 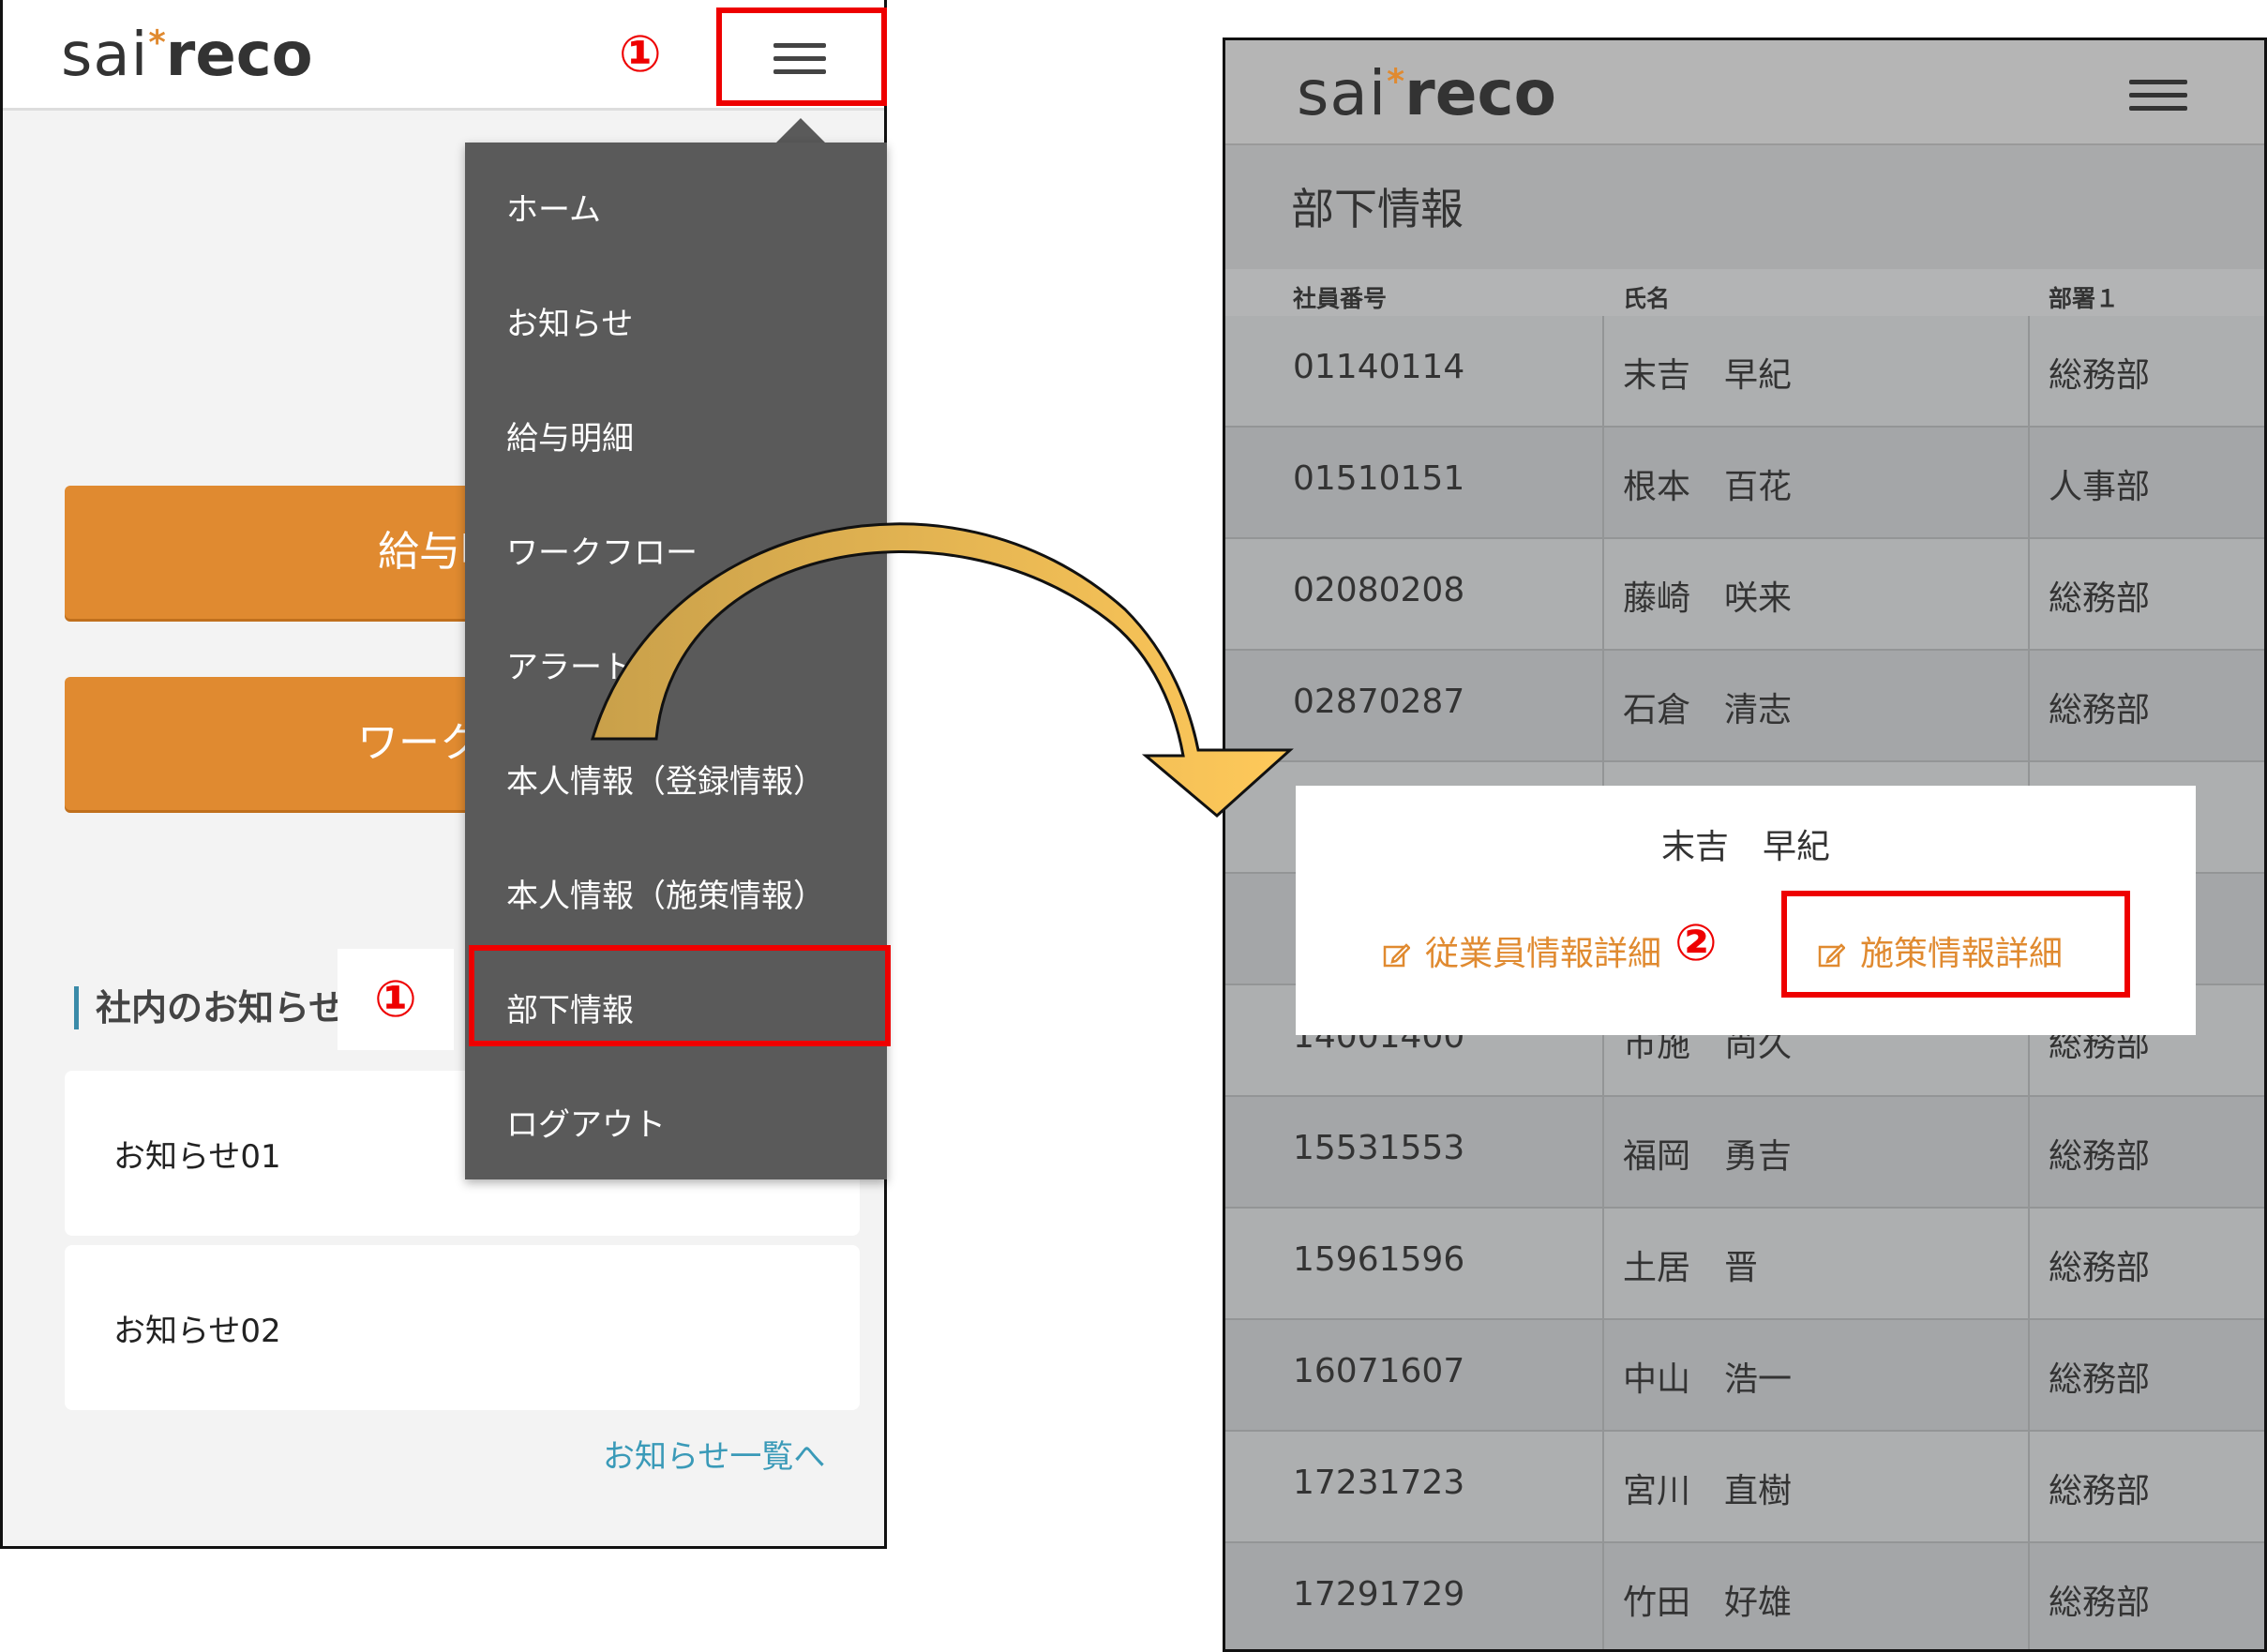 What do you see at coordinates (1696, 942) in the screenshot?
I see `step-2-marker: ②` at bounding box center [1696, 942].